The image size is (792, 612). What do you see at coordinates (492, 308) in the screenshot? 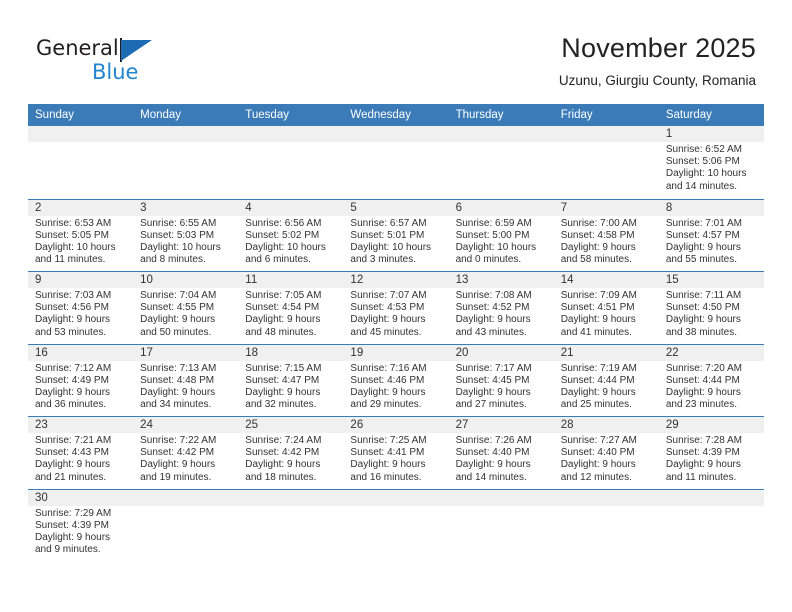
I see `sunset-text: Sunset: 4:52 PM` at bounding box center [492, 308].